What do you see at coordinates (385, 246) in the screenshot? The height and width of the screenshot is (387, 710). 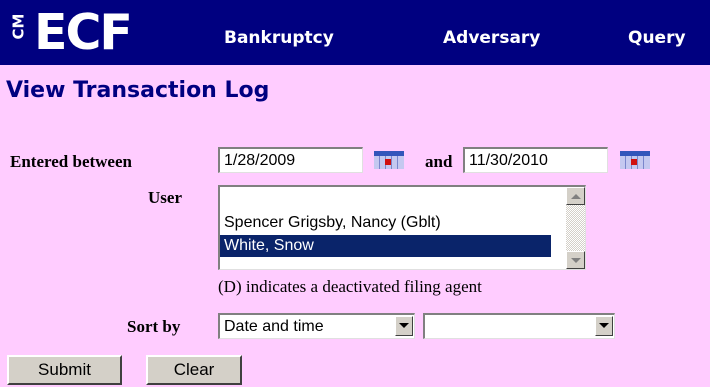 I see `user-option-selected: White, Snow` at bounding box center [385, 246].